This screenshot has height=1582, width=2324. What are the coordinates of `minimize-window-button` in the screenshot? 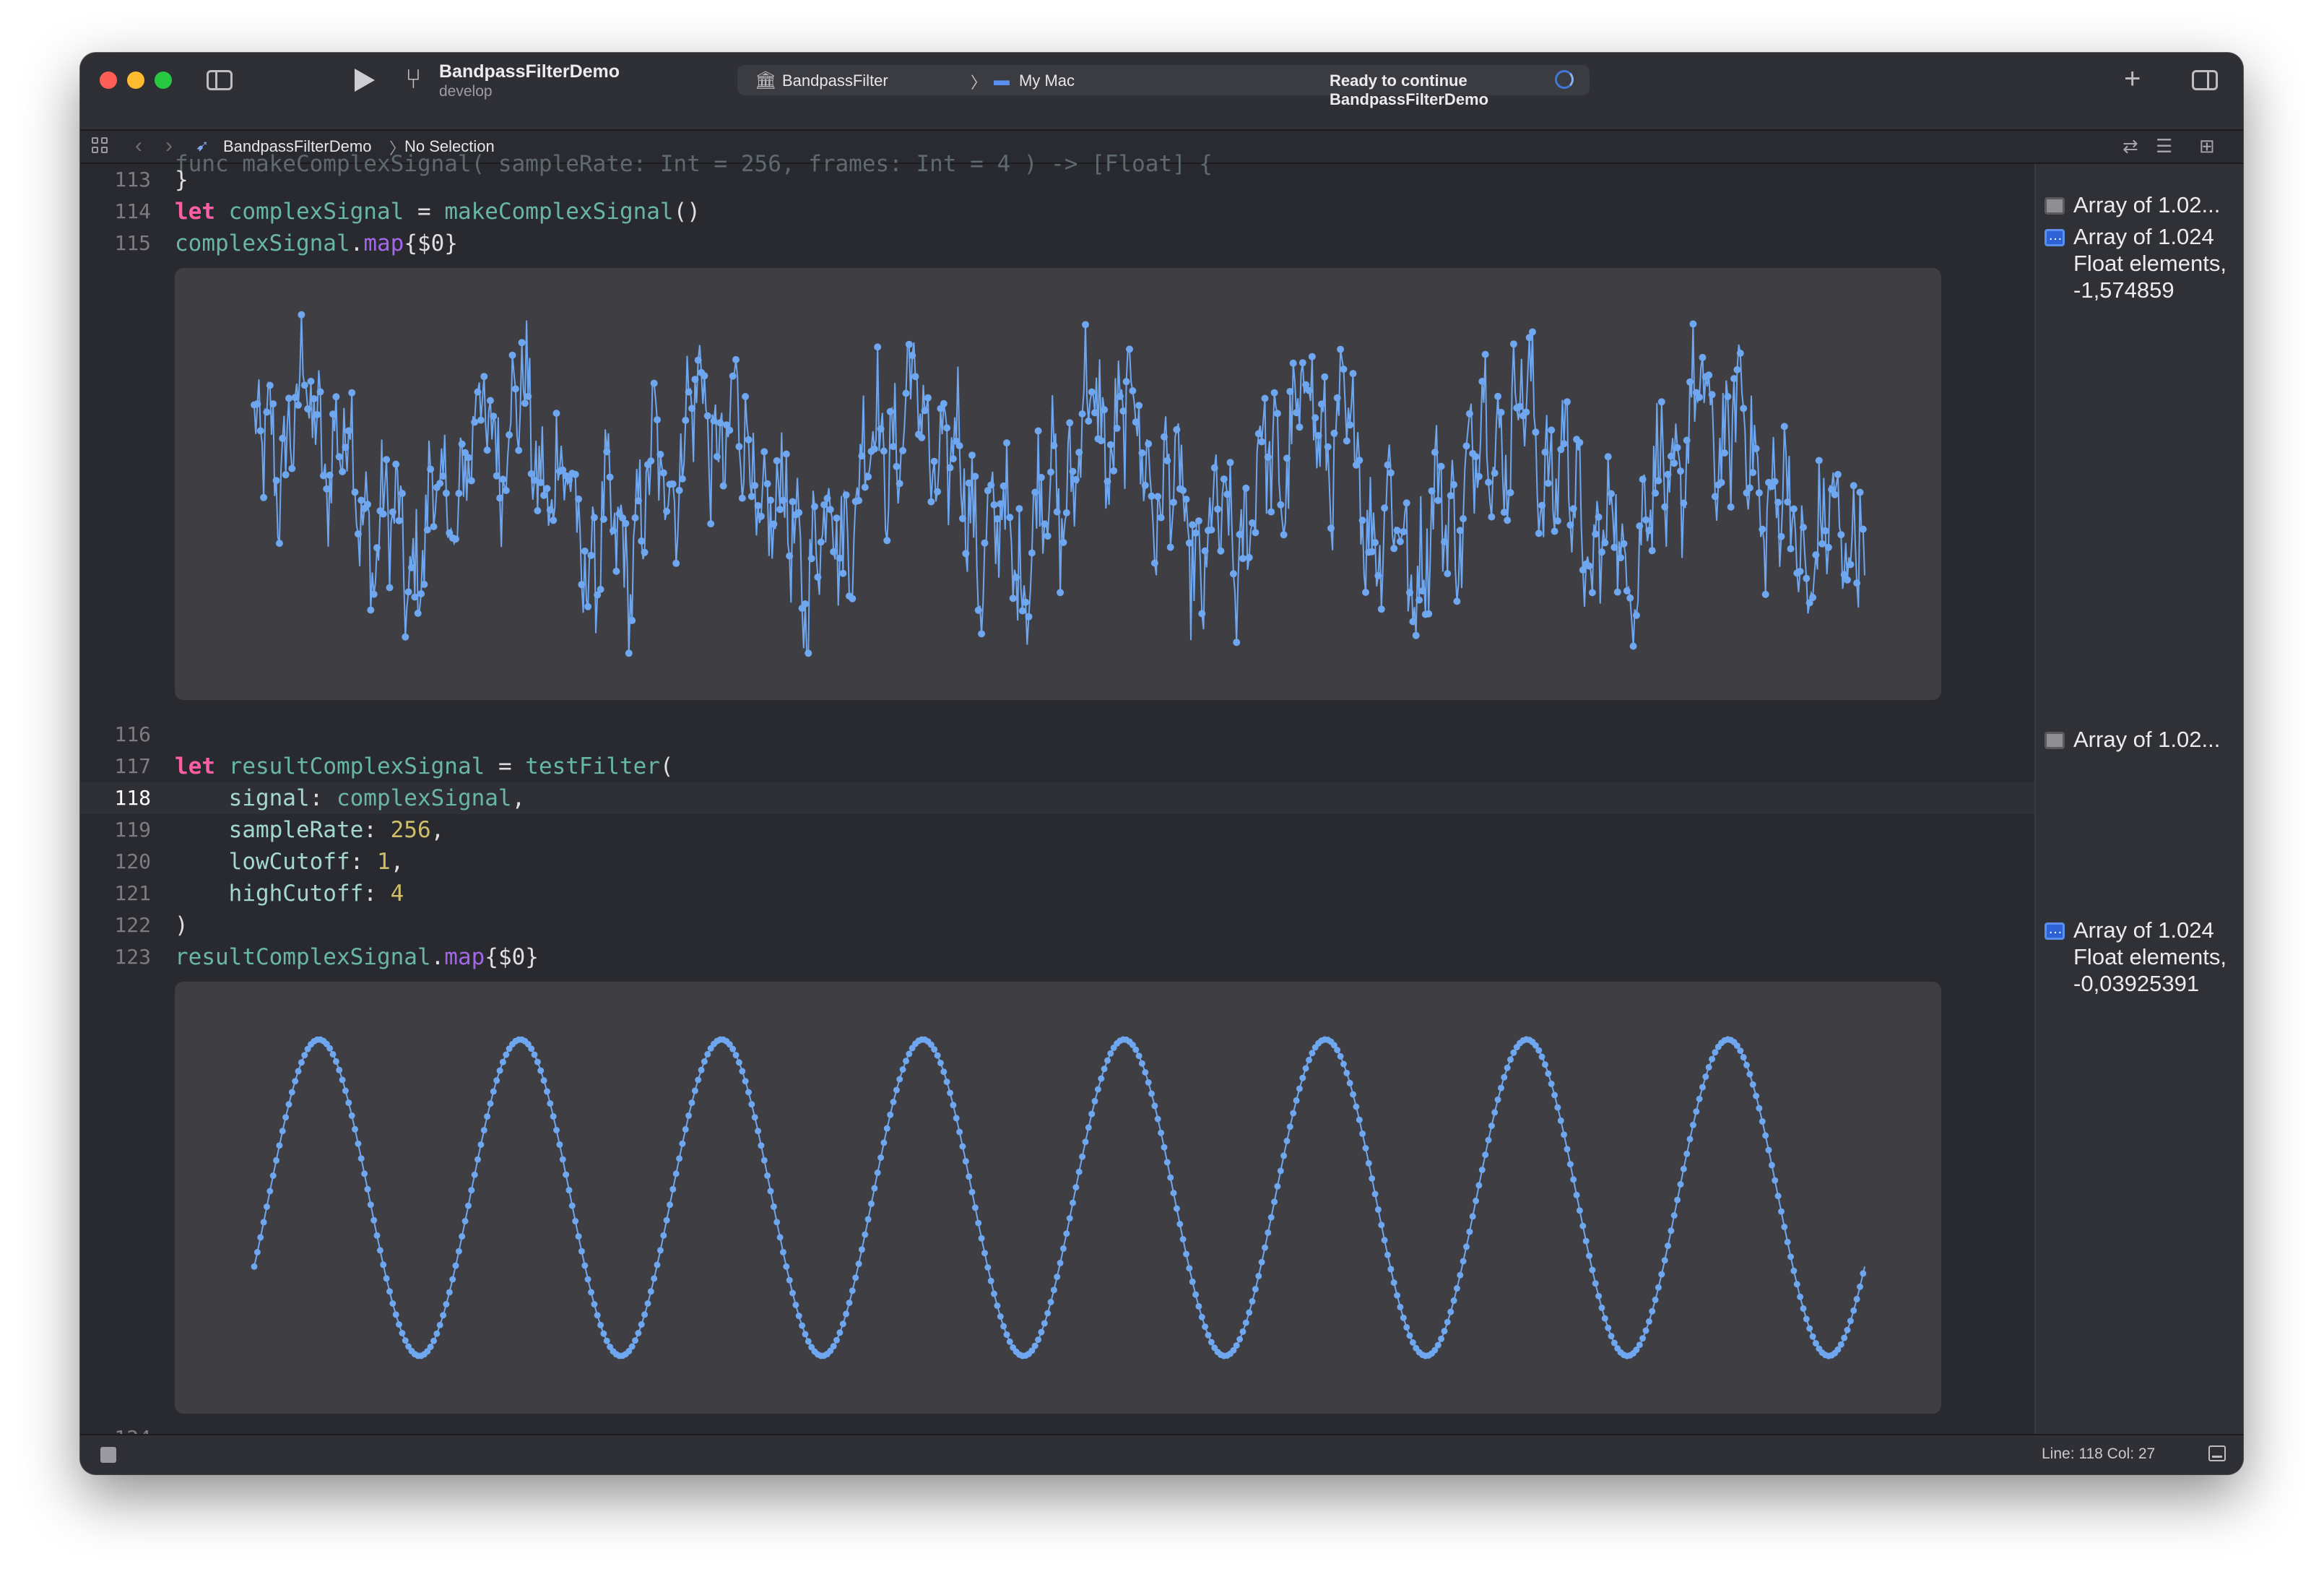 It's located at (135, 80).